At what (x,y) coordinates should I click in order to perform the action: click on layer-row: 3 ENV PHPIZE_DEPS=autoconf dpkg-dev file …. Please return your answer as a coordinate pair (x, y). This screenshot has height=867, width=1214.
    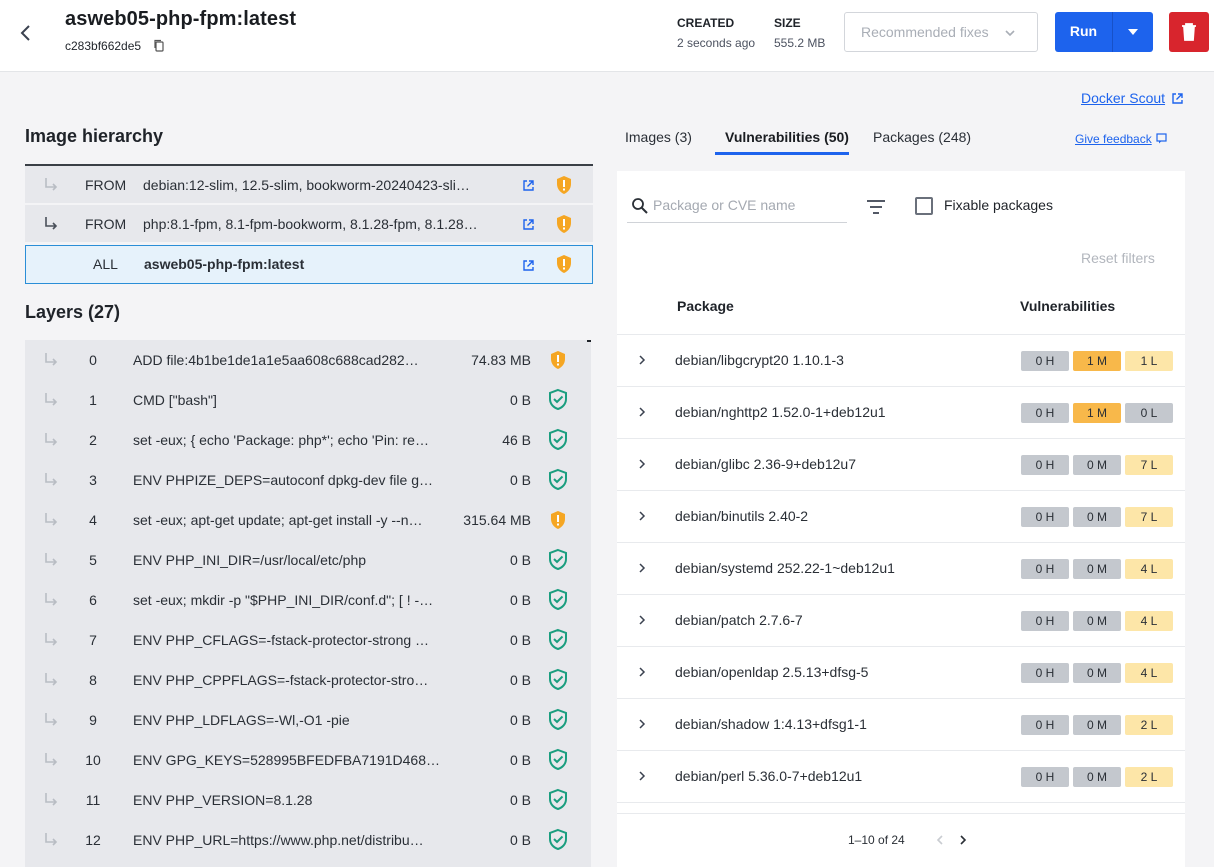
    Looking at the image, I should click on (308, 480).